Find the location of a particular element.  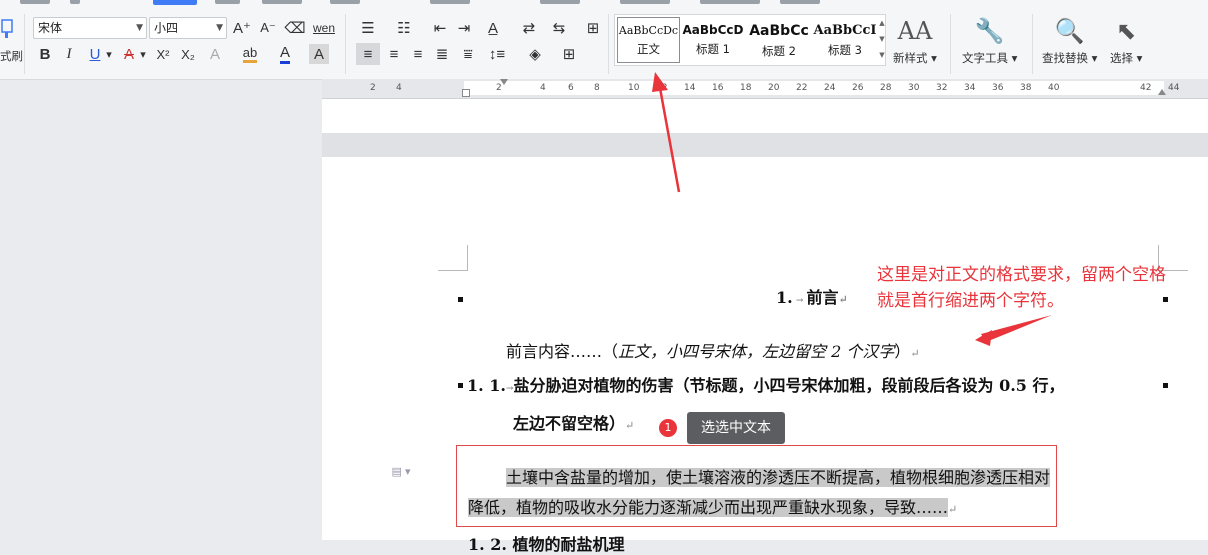

step-tooltip: 选选中文本 is located at coordinates (736, 428).